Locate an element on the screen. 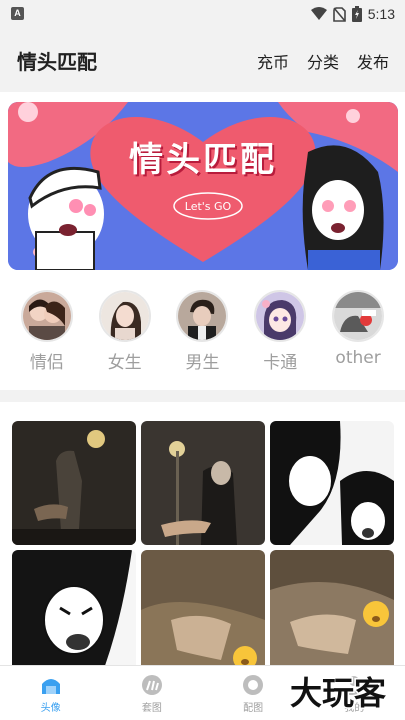 This screenshot has height=720, width=405. banner-title: 情头匹配 is located at coordinates (203, 160).